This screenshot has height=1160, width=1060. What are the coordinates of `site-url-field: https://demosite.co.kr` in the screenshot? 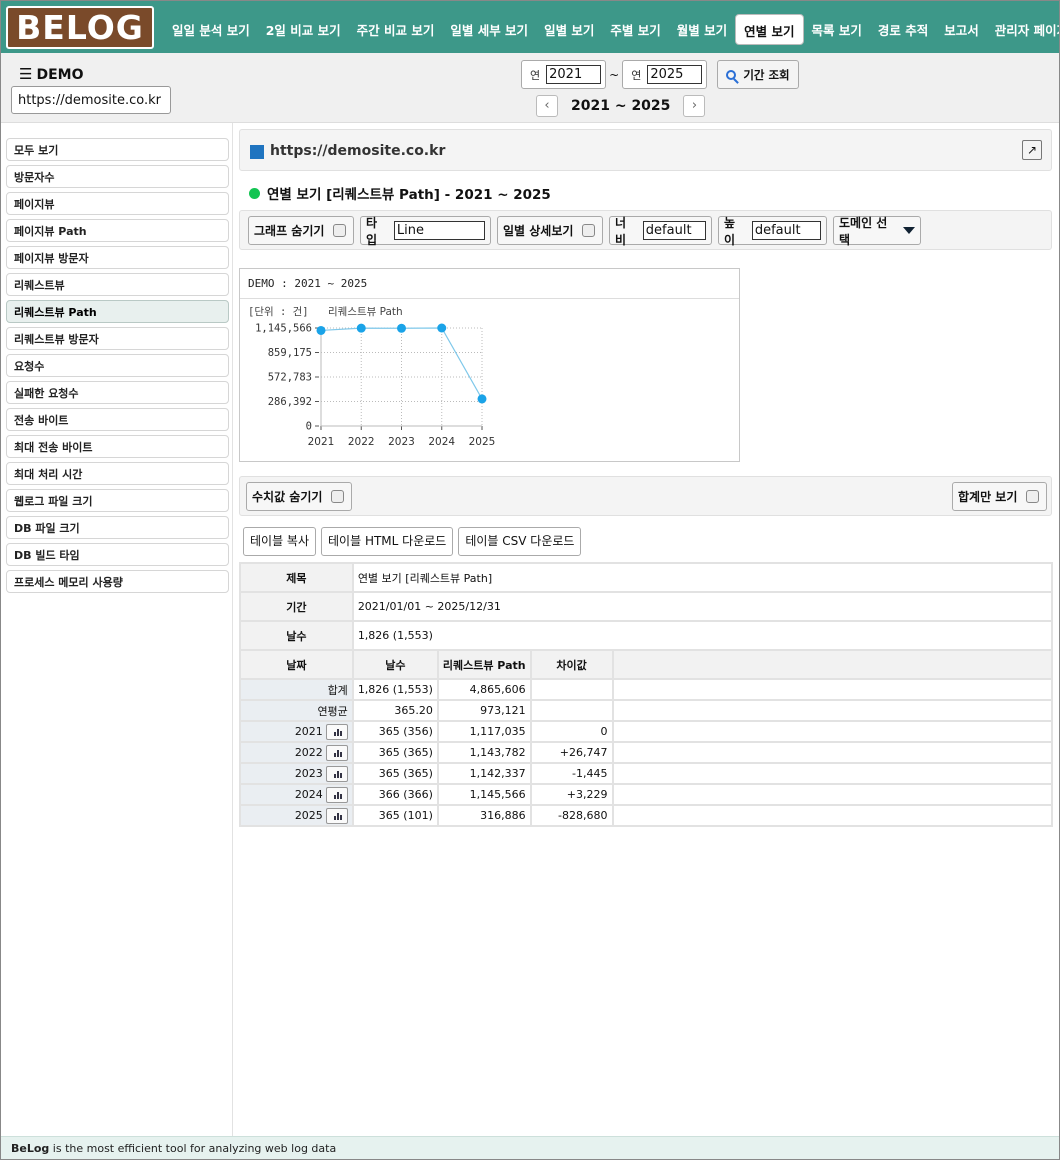 It's located at (91, 100).